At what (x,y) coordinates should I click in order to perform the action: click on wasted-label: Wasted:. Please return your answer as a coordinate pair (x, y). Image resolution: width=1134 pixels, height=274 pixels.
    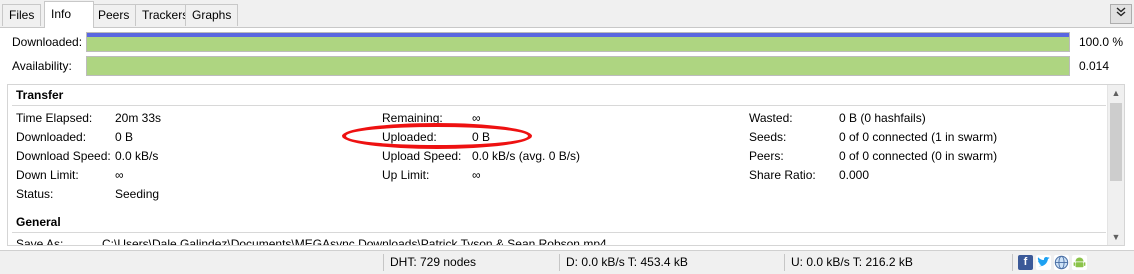
    Looking at the image, I should click on (771, 118).